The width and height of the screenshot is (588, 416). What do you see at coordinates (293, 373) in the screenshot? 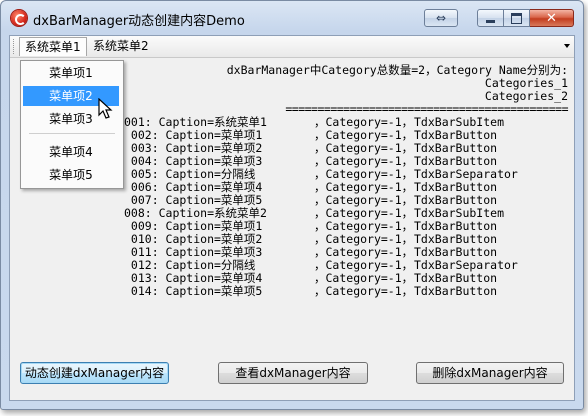
I see `view-dxmanager-content-button: 查看dxManager内容` at bounding box center [293, 373].